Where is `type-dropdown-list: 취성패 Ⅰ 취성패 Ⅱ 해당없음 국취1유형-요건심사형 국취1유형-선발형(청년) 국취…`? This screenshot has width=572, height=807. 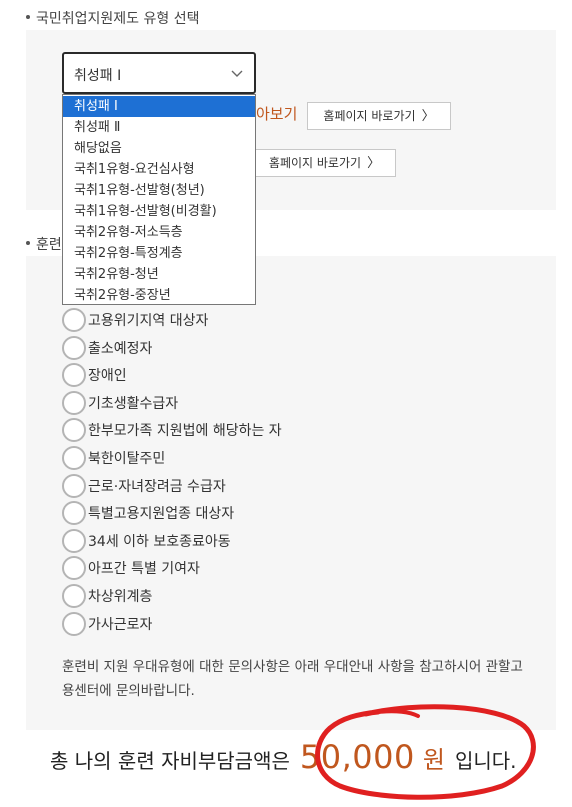 type-dropdown-list: 취성패 Ⅰ 취성패 Ⅱ 해당없음 국취1유형-요건심사형 국취1유형-선발형(청년) 국취… is located at coordinates (159, 199).